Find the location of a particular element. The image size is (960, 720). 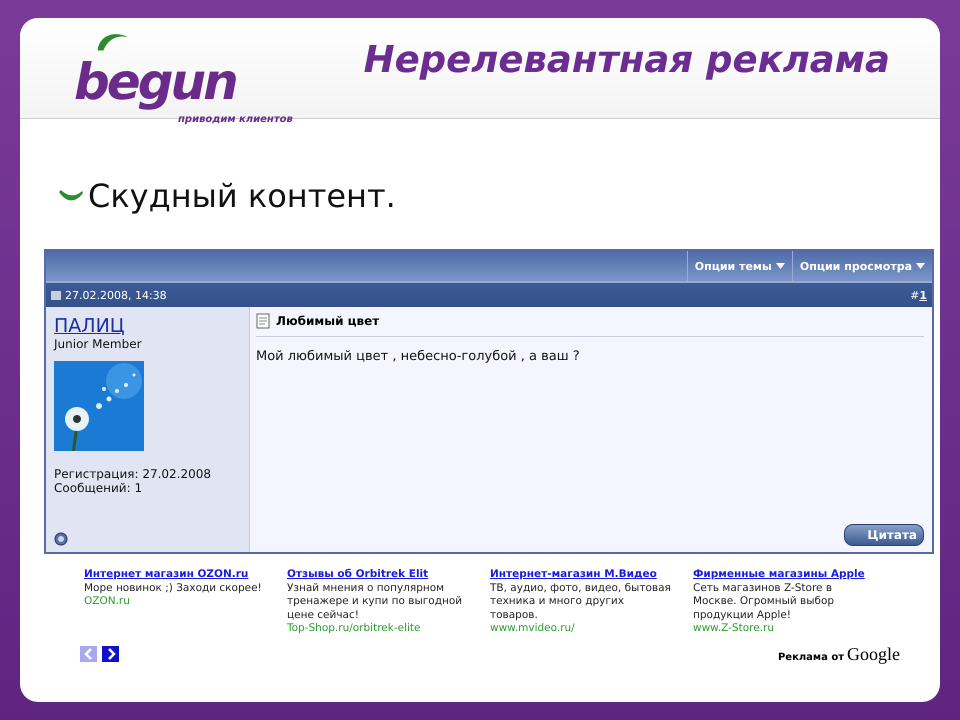

menu-button: Опции темы is located at coordinates (739, 266).